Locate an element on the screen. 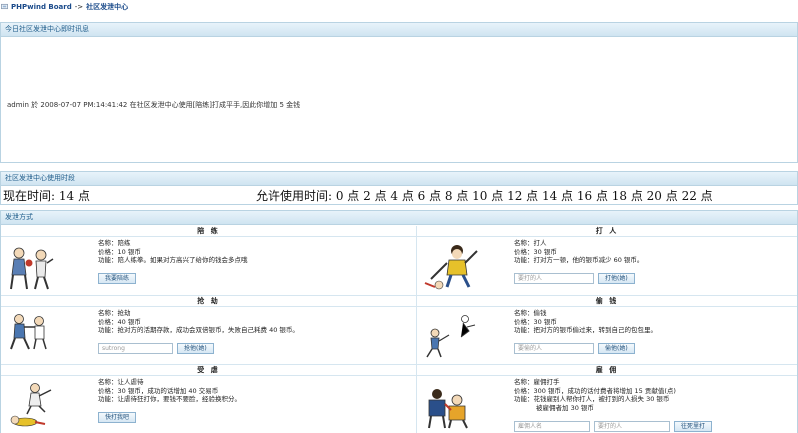 The image size is (798, 433). rob-target-input: sutrong is located at coordinates (135, 348).